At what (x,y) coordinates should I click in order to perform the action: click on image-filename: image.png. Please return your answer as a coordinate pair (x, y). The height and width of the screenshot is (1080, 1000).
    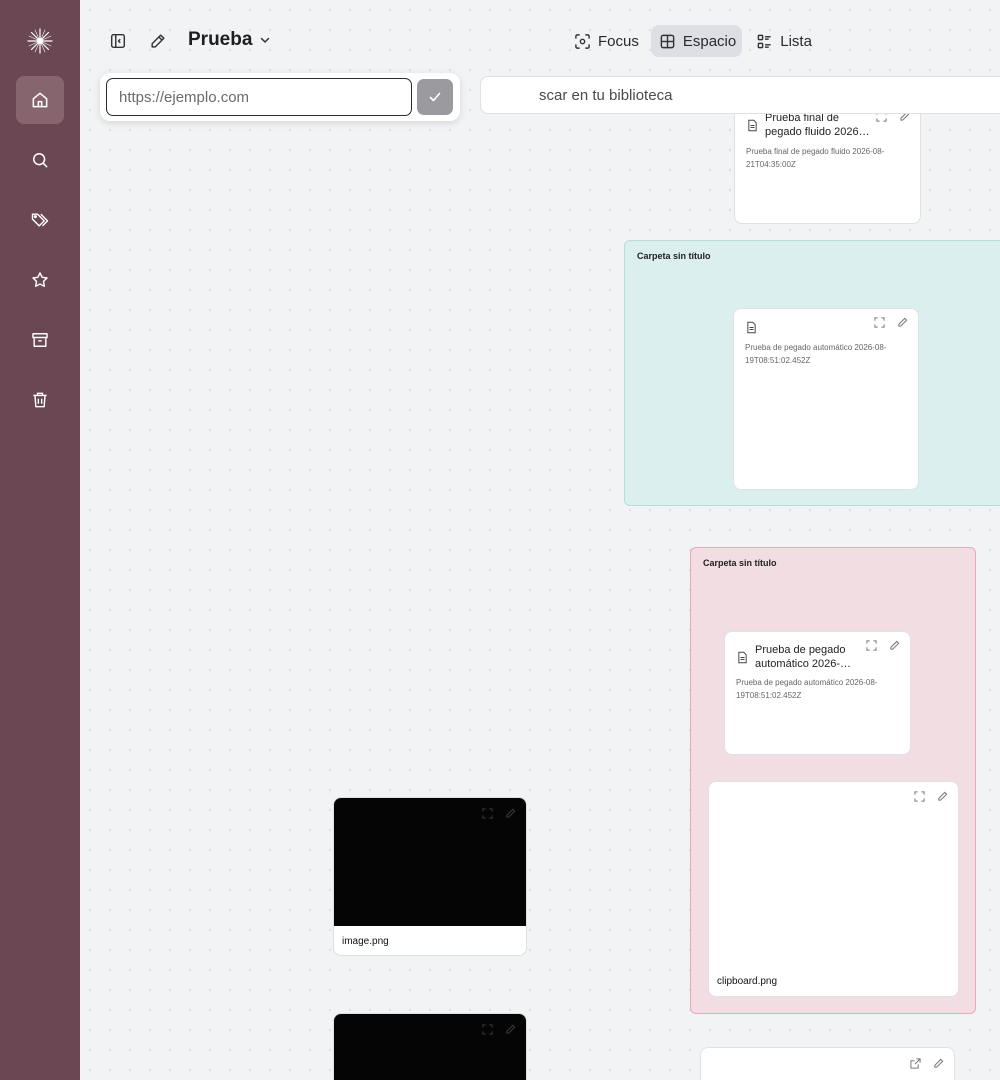
    Looking at the image, I should click on (365, 941).